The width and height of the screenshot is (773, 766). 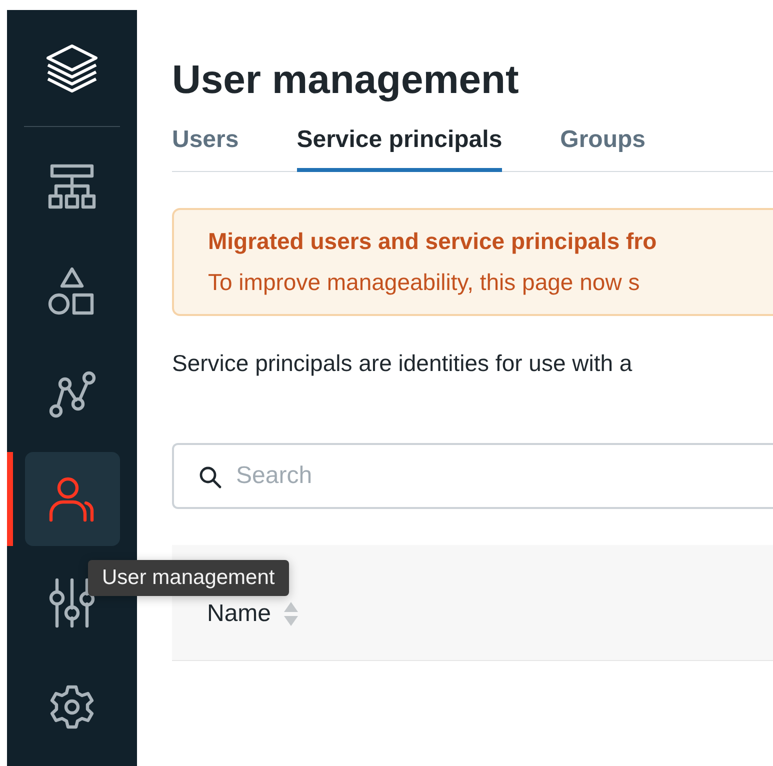 I want to click on tab: Users, so click(x=205, y=144).